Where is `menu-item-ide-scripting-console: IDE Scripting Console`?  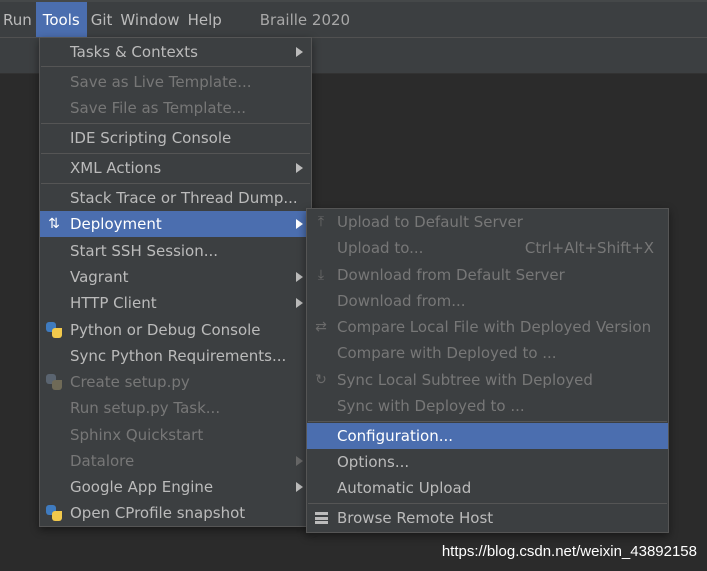
menu-item-ide-scripting-console: IDE Scripting Console is located at coordinates (175, 138).